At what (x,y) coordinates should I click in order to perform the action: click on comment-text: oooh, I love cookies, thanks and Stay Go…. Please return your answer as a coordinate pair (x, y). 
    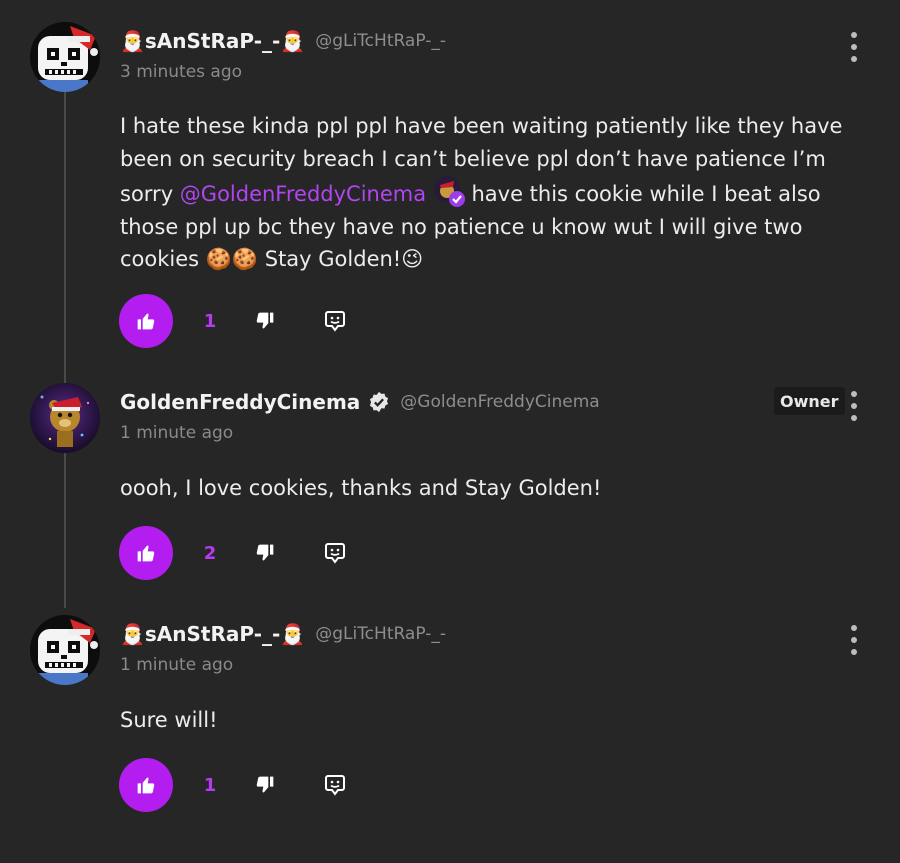
    Looking at the image, I should click on (361, 488).